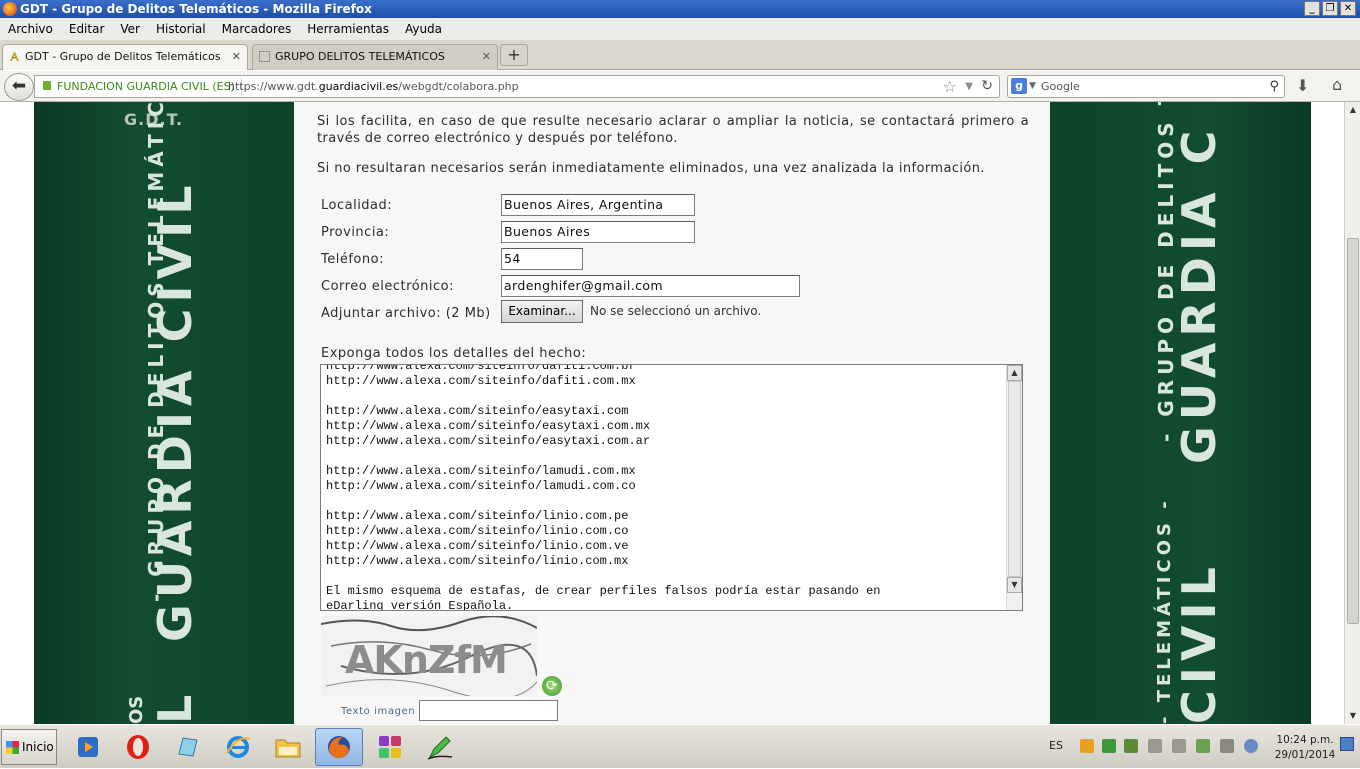 This screenshot has width=1360, height=769. What do you see at coordinates (1251, 746) in the screenshot?
I see `update-icon` at bounding box center [1251, 746].